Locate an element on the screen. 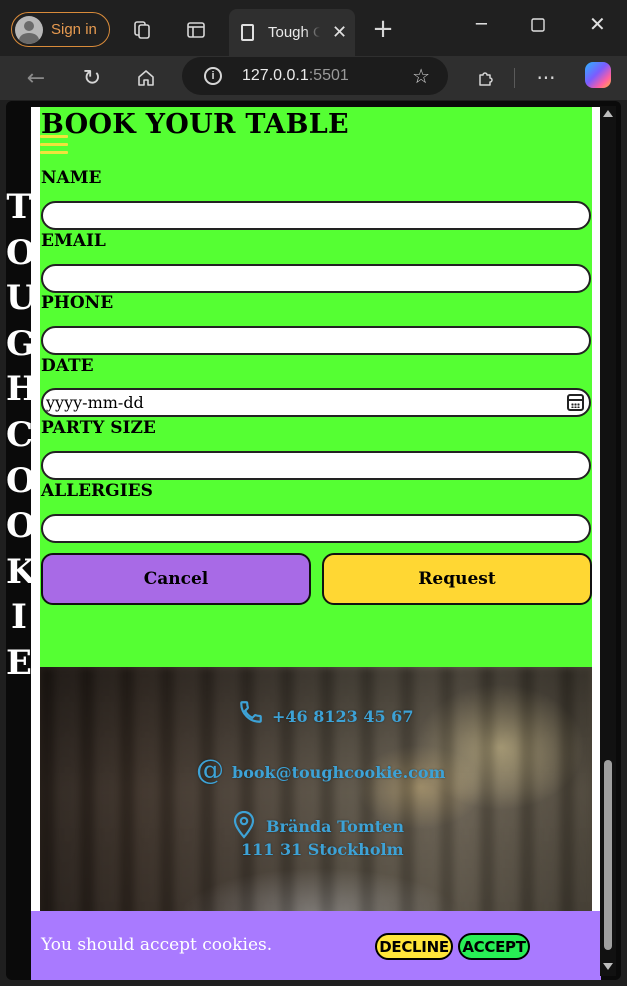 Image resolution: width=627 pixels, height=986 pixels. browser-tab-bar: Sign in Tough Cookie ✕ + ─ ✕ is located at coordinates (313, 28).